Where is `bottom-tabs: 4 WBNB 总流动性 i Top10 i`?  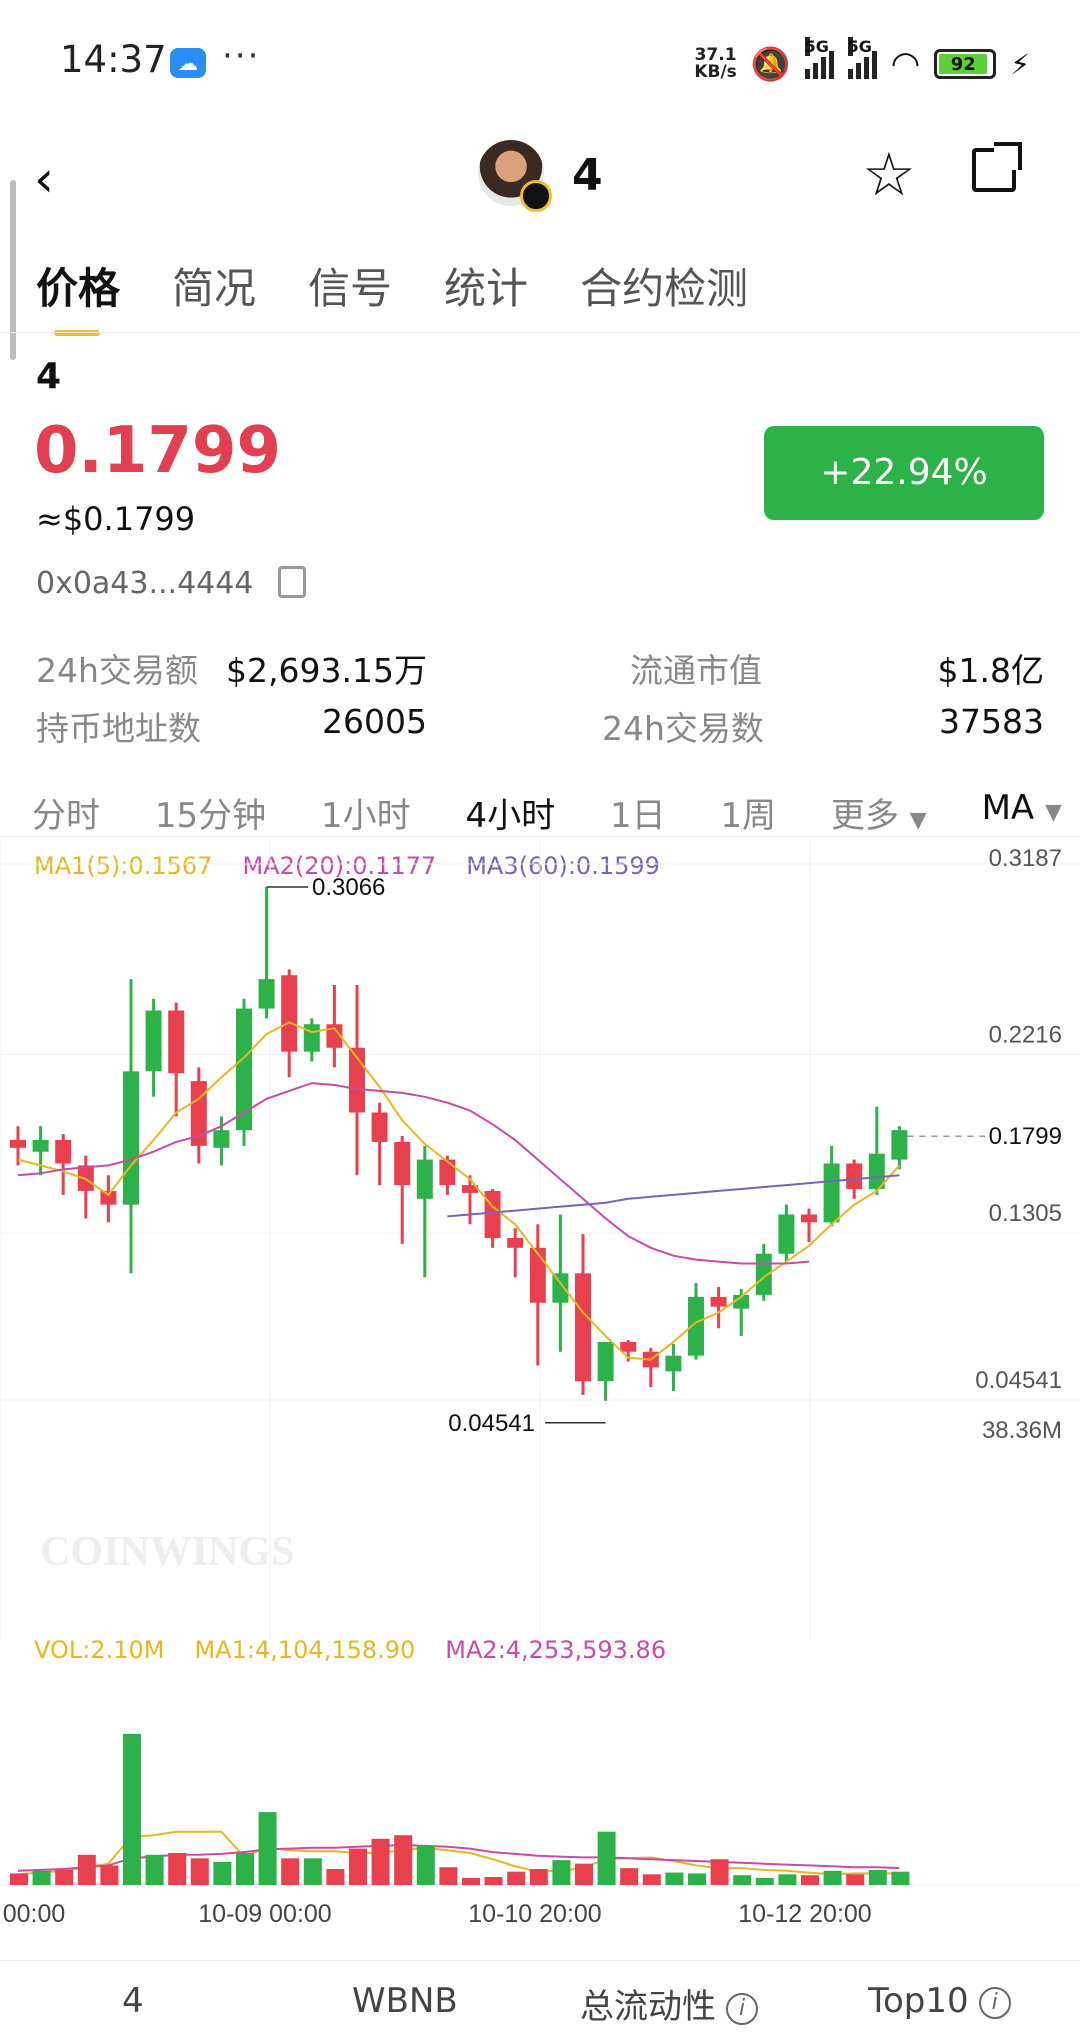
bottom-tabs: 4 WBNB 总流动性 i Top10 i is located at coordinates (540, 2000).